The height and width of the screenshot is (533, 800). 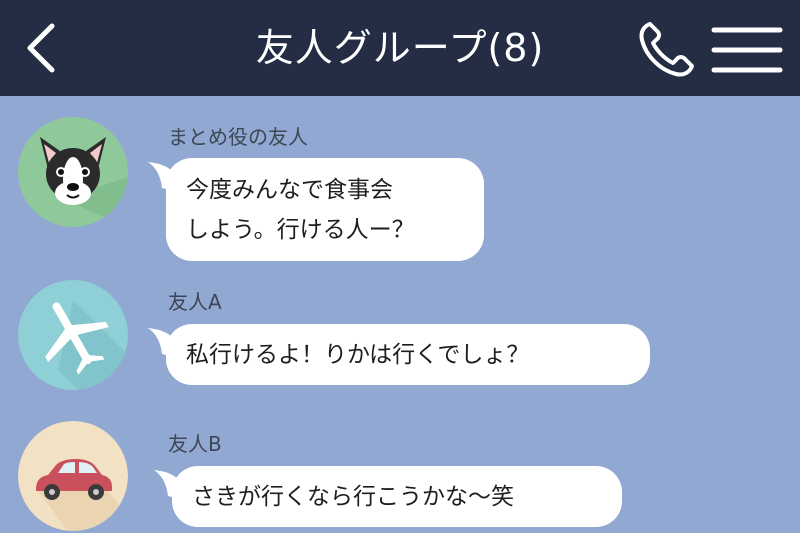 I want to click on sender-name: まとめ役の友人, so click(x=238, y=137).